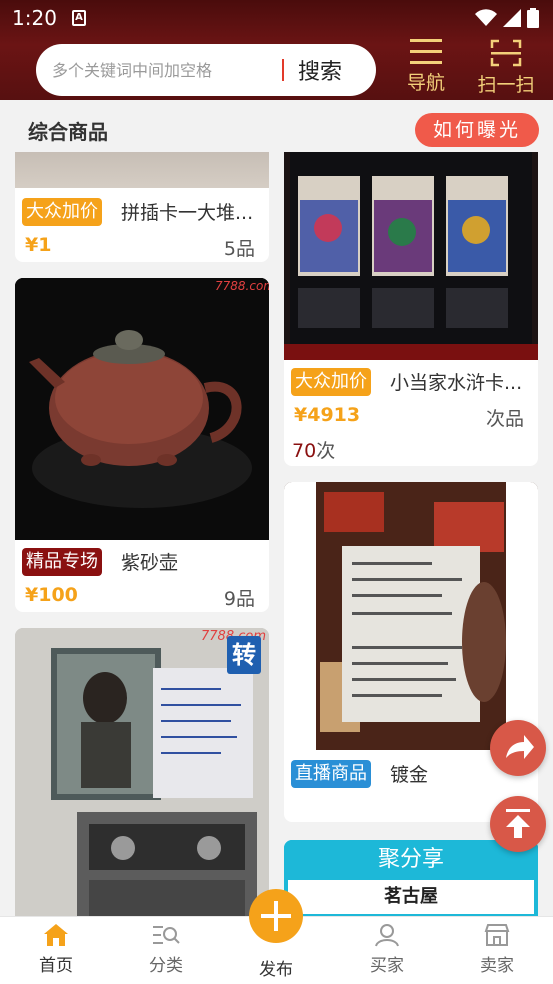  Describe the element at coordinates (166, 966) in the screenshot. I see `nav-category-label: 分类` at that location.